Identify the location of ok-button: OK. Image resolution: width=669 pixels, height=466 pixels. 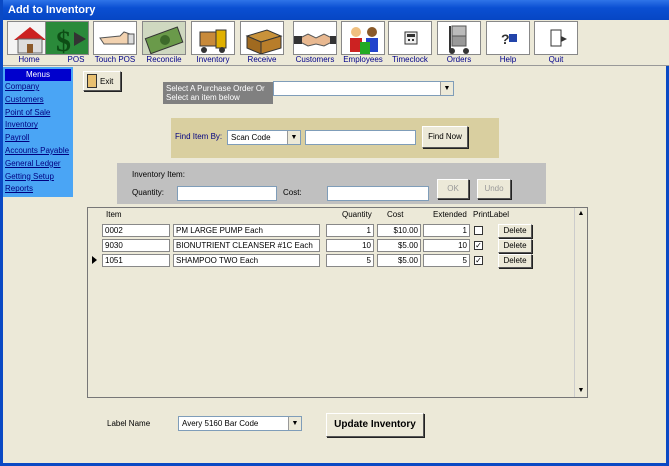
(453, 189).